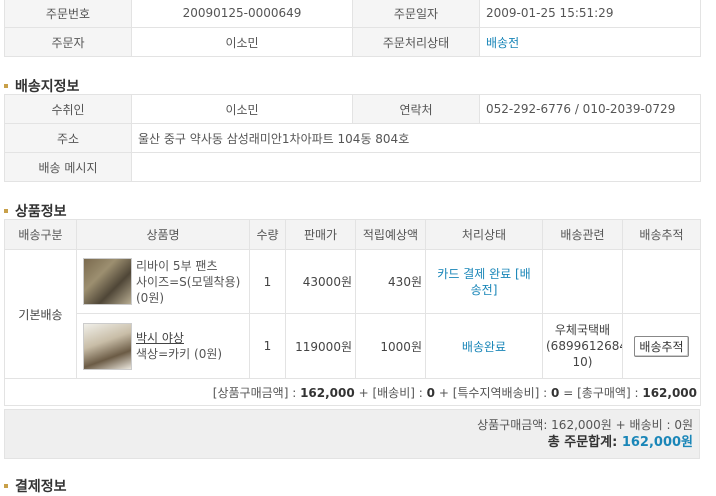 The image size is (716, 496). Describe the element at coordinates (484, 234) in the screenshot. I see `col-header-status: 처리상태` at that location.